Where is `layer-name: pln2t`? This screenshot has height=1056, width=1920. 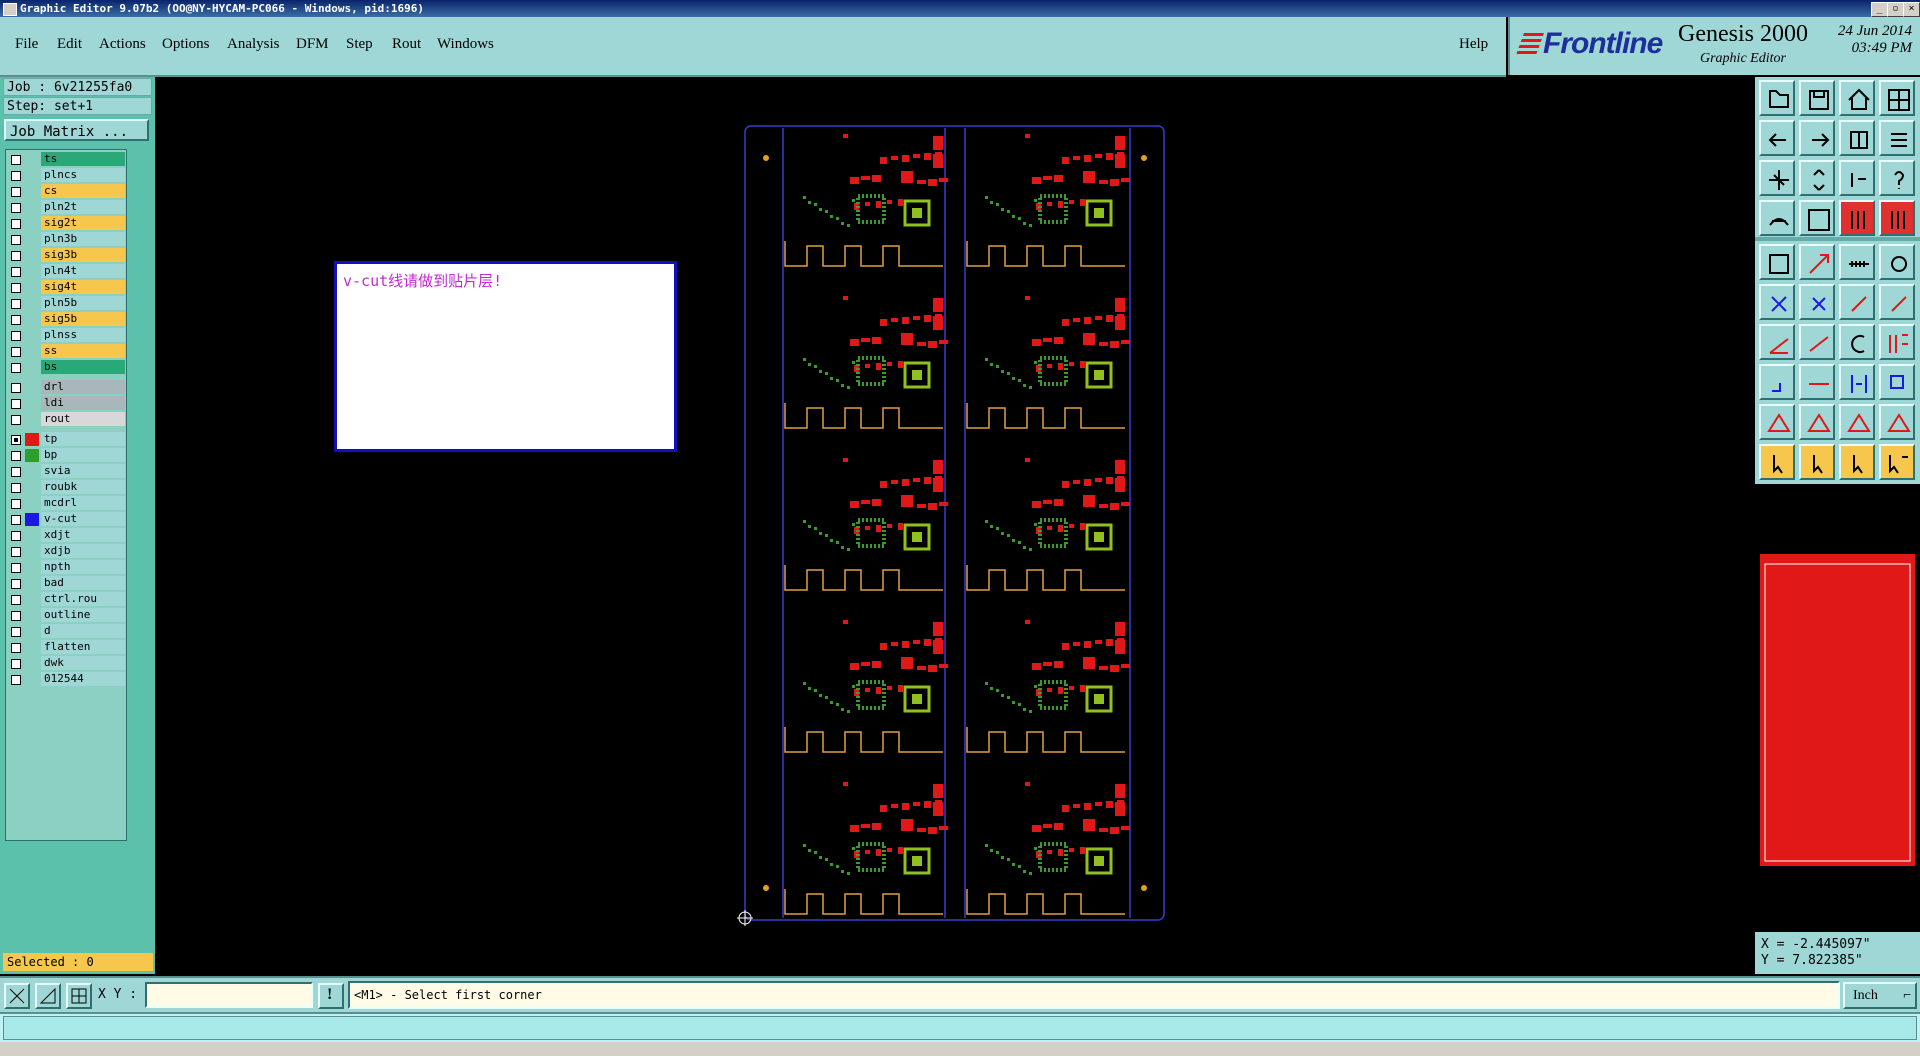
layer-name: pln2t is located at coordinates (83, 207).